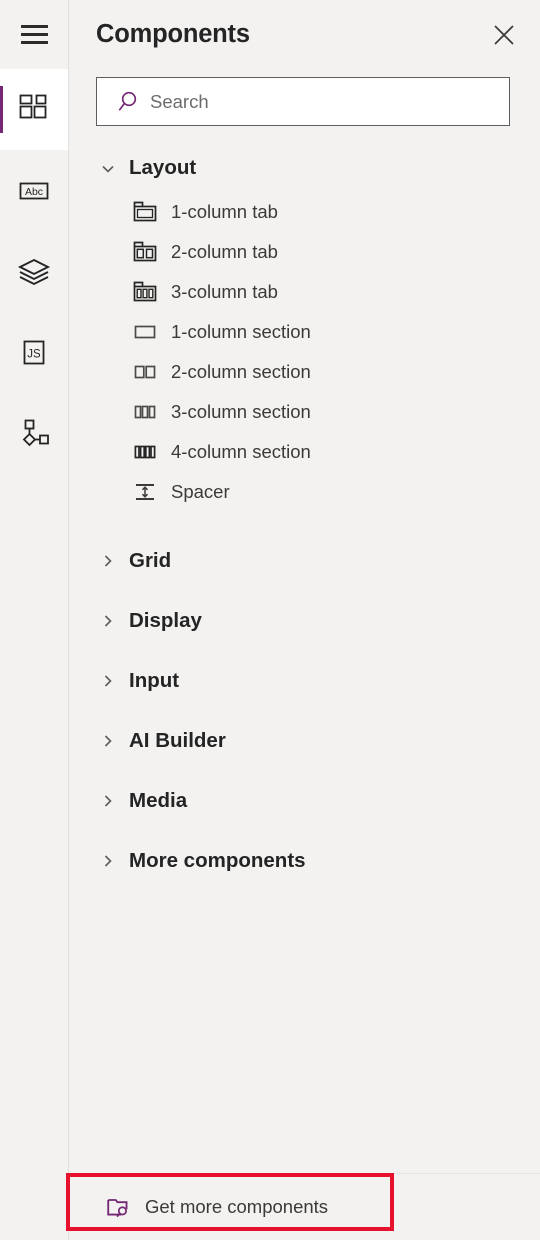 The height and width of the screenshot is (1240, 540). I want to click on tree-group-label: Media, so click(158, 800).